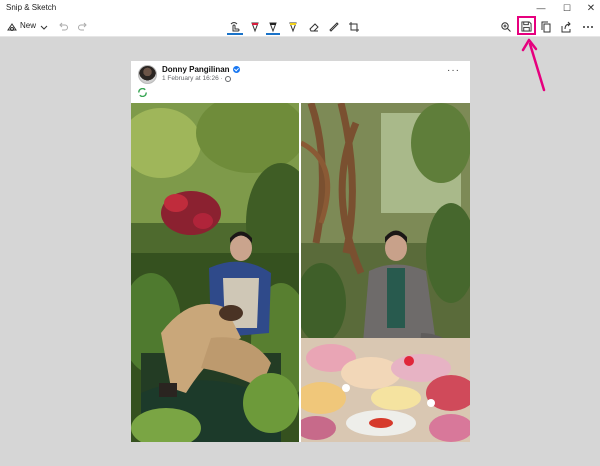 The image size is (600, 466). Describe the element at coordinates (541, 8) in the screenshot. I see `minimize-button: —` at that location.